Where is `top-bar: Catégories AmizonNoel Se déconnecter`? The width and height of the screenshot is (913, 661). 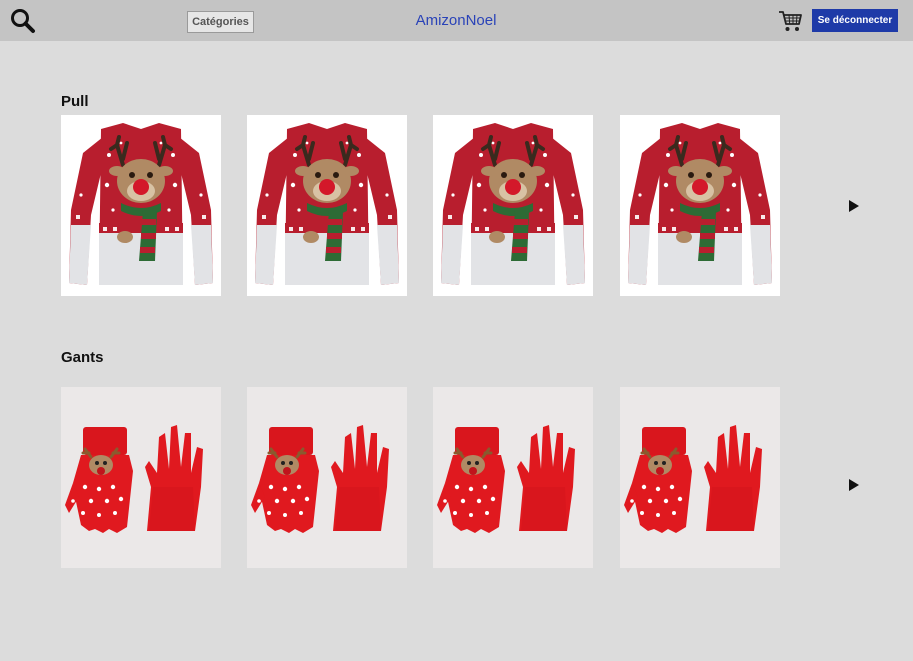
top-bar: Catégories AmizonNoel Se déconnecter is located at coordinates (456, 20).